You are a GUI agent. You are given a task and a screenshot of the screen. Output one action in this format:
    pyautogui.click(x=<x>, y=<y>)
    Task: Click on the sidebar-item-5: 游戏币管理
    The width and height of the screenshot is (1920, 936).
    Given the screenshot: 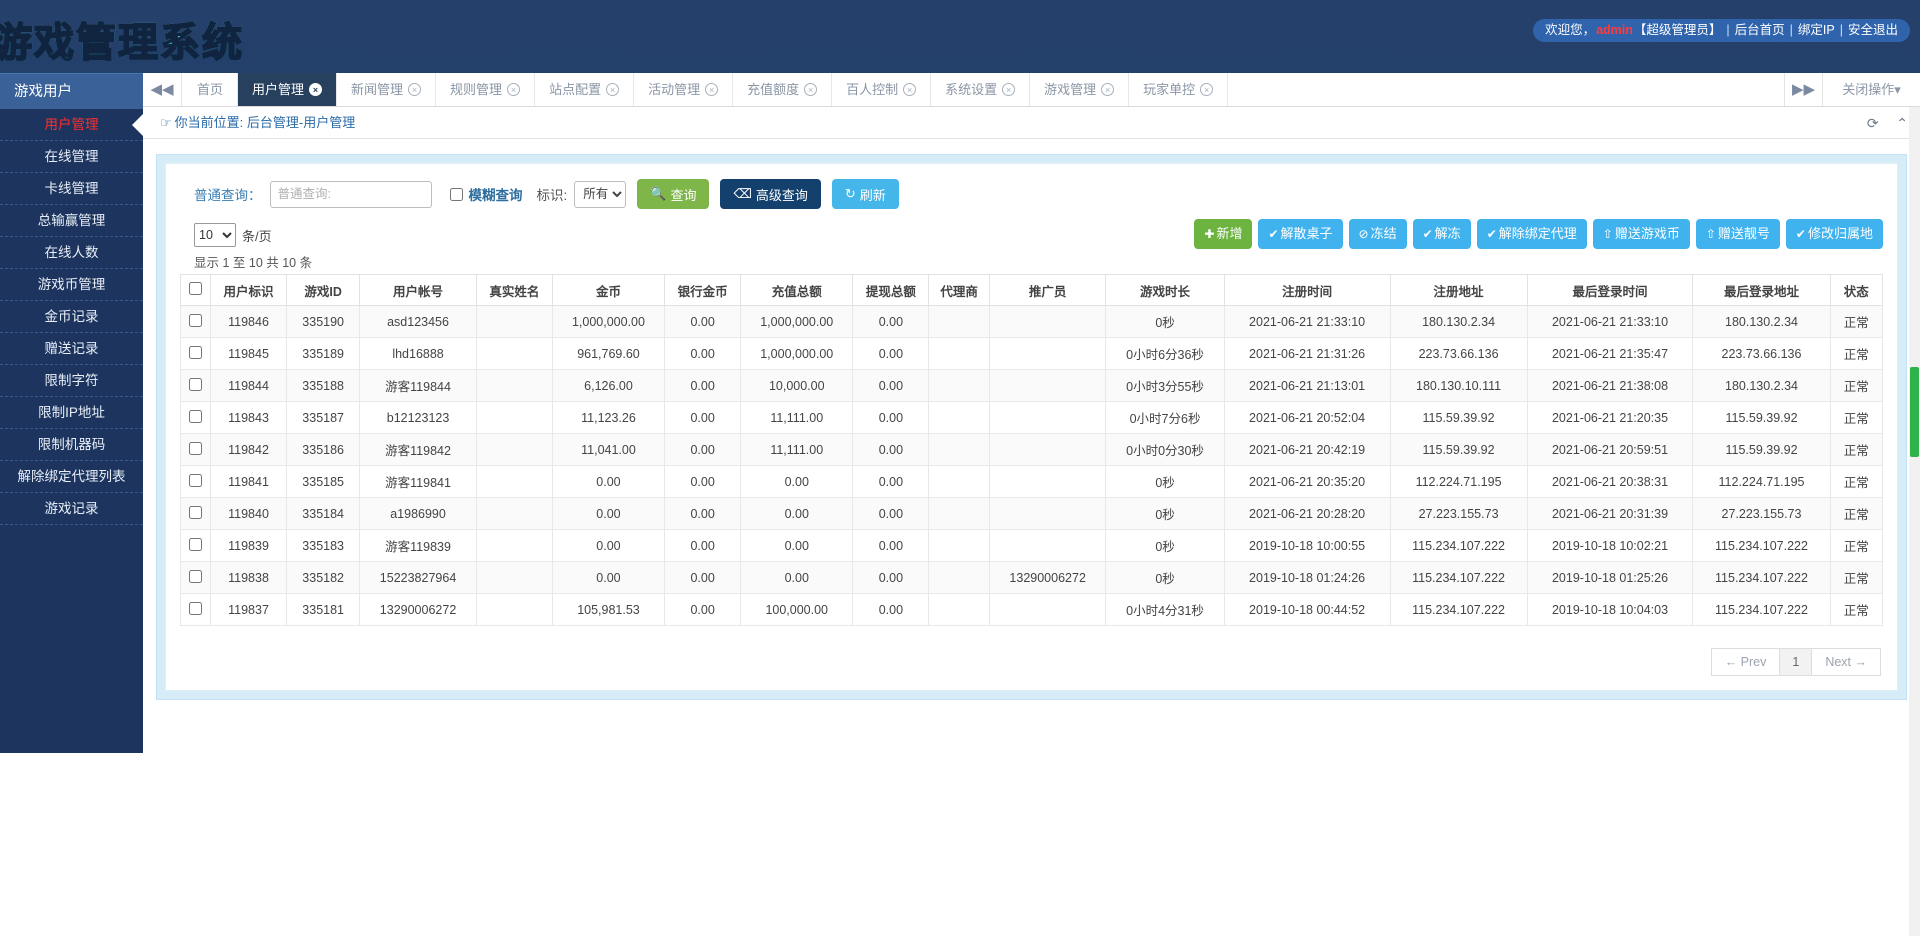 What is the action you would take?
    pyautogui.click(x=71, y=285)
    